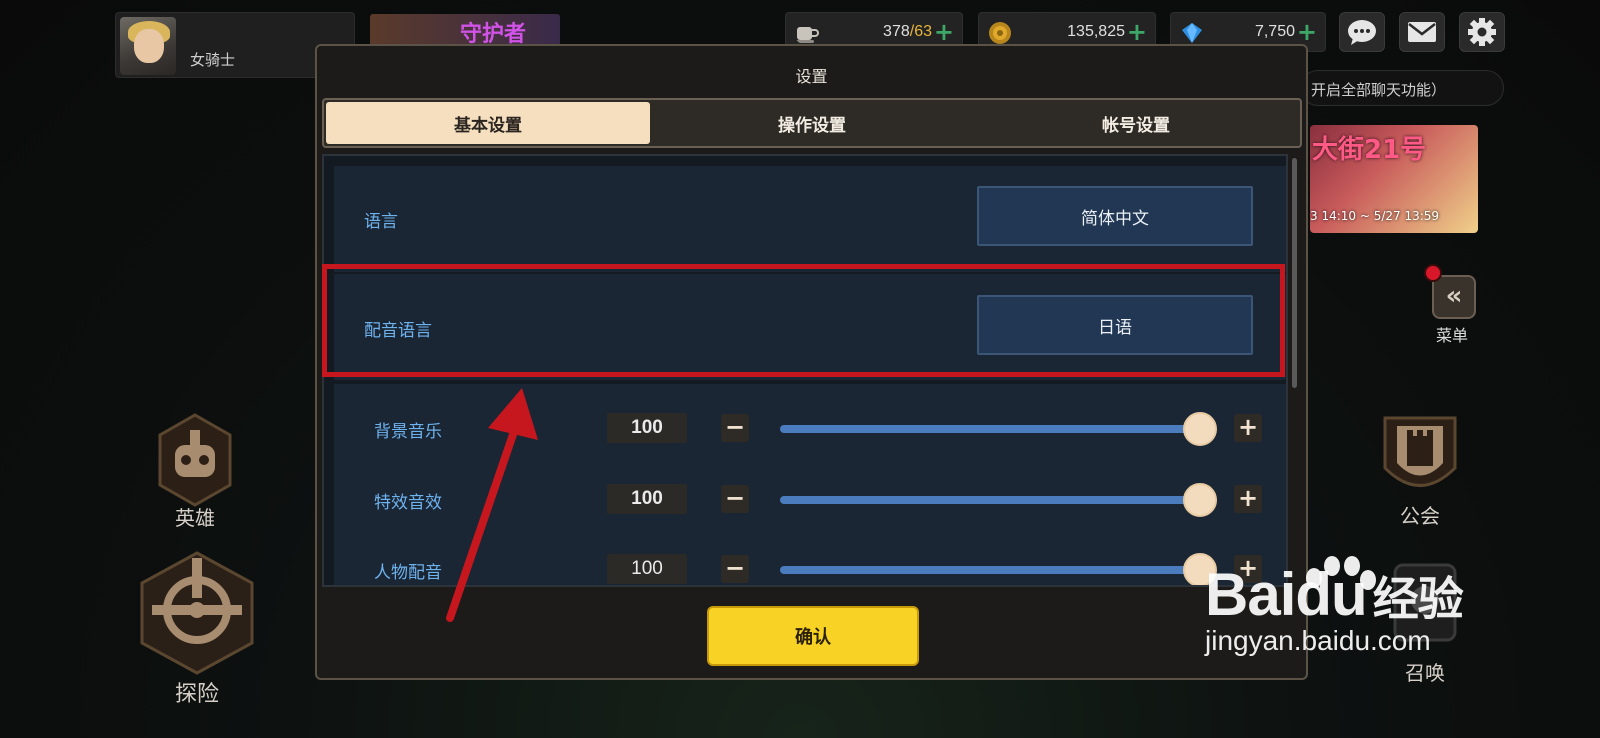 Image resolution: width=1600 pixels, height=738 pixels. Describe the element at coordinates (1420, 516) in the screenshot. I see `guild-label: 公会` at that location.